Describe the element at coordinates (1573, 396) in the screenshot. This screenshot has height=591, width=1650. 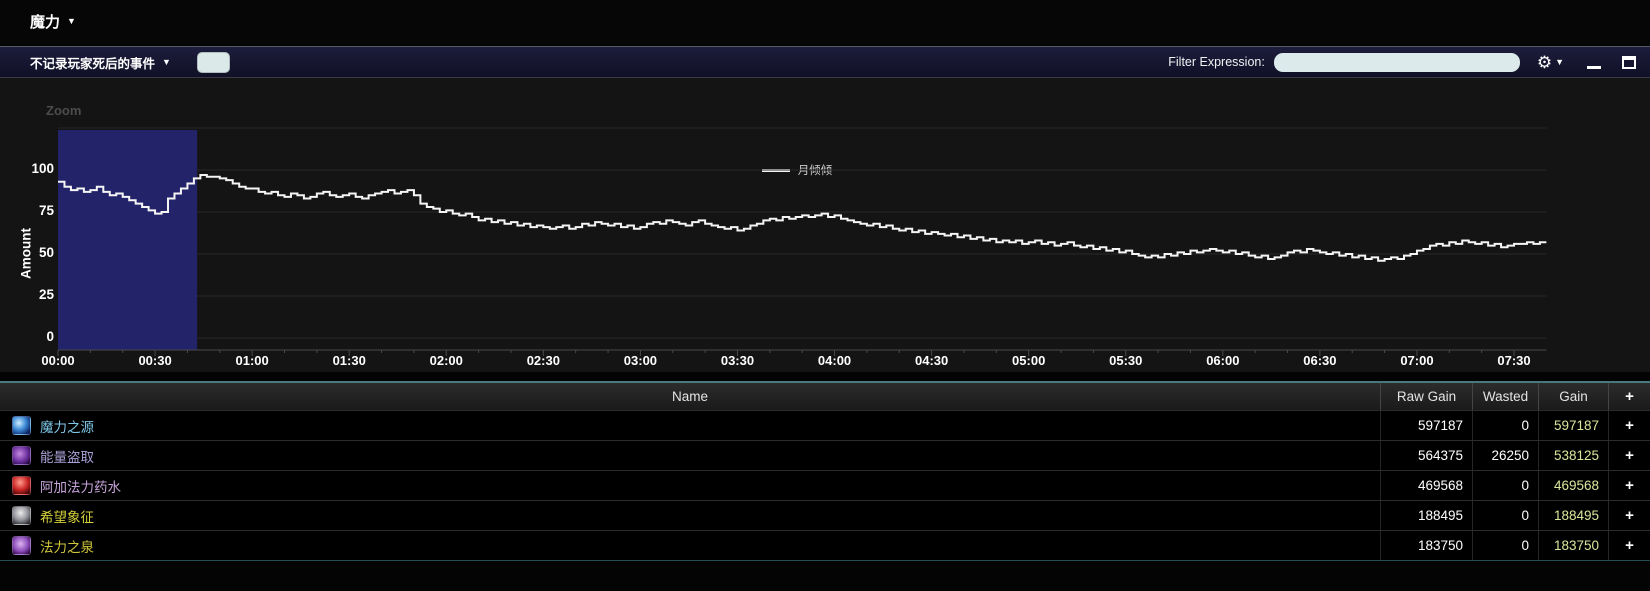
I see `gain-column-header: Gain` at that location.